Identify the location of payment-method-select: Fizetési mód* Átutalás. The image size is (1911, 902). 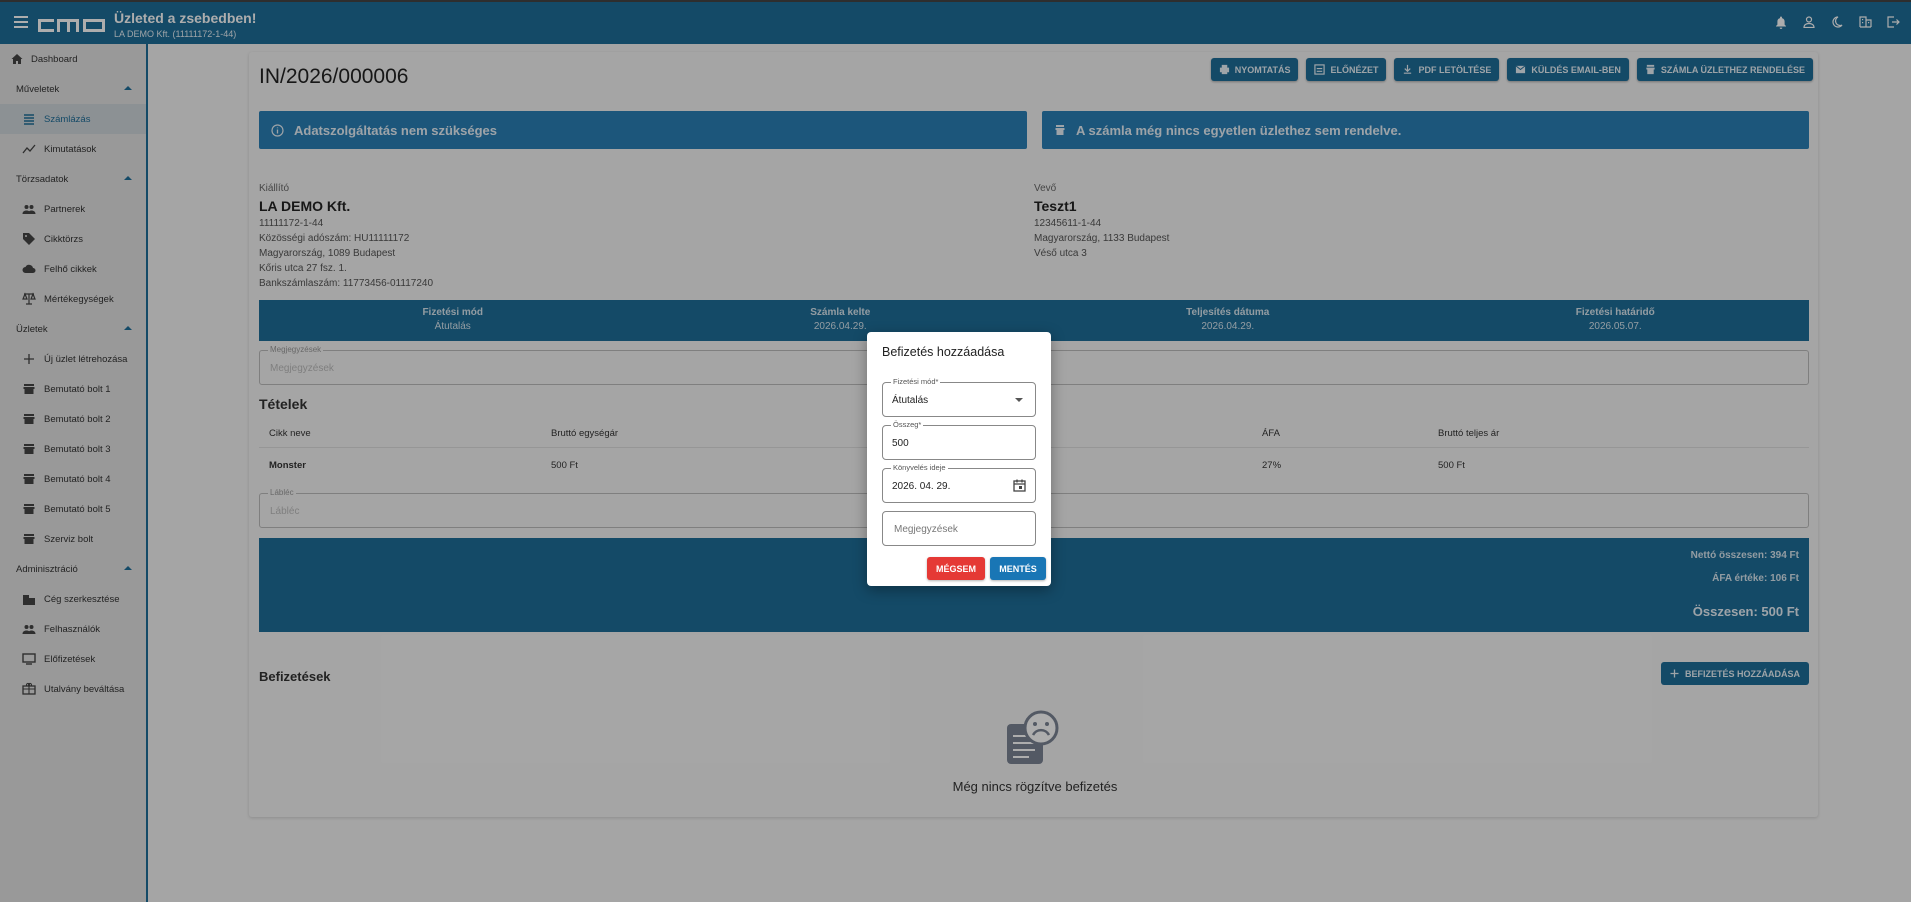
(959, 397).